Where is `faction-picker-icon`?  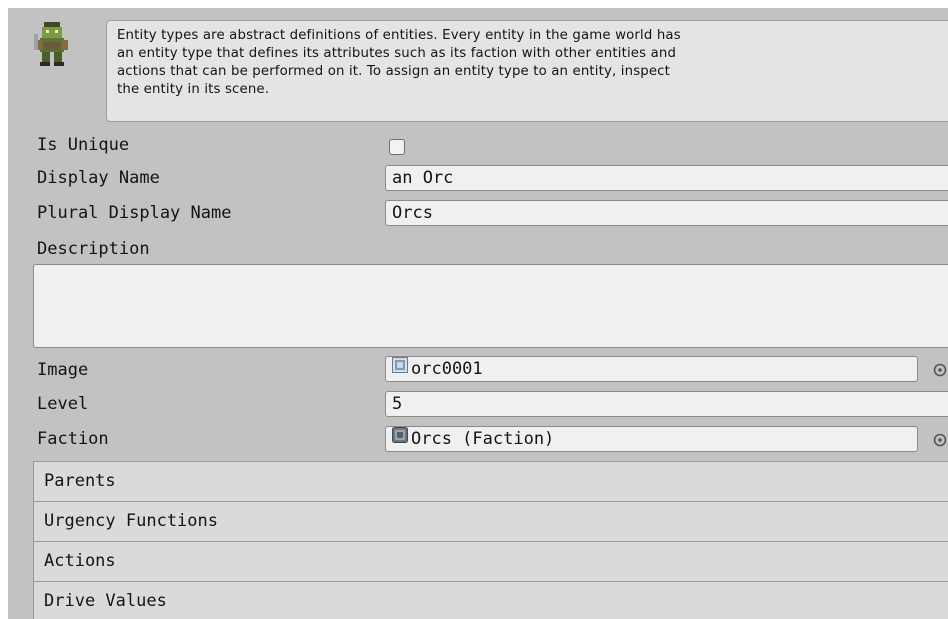 faction-picker-icon is located at coordinates (940, 440).